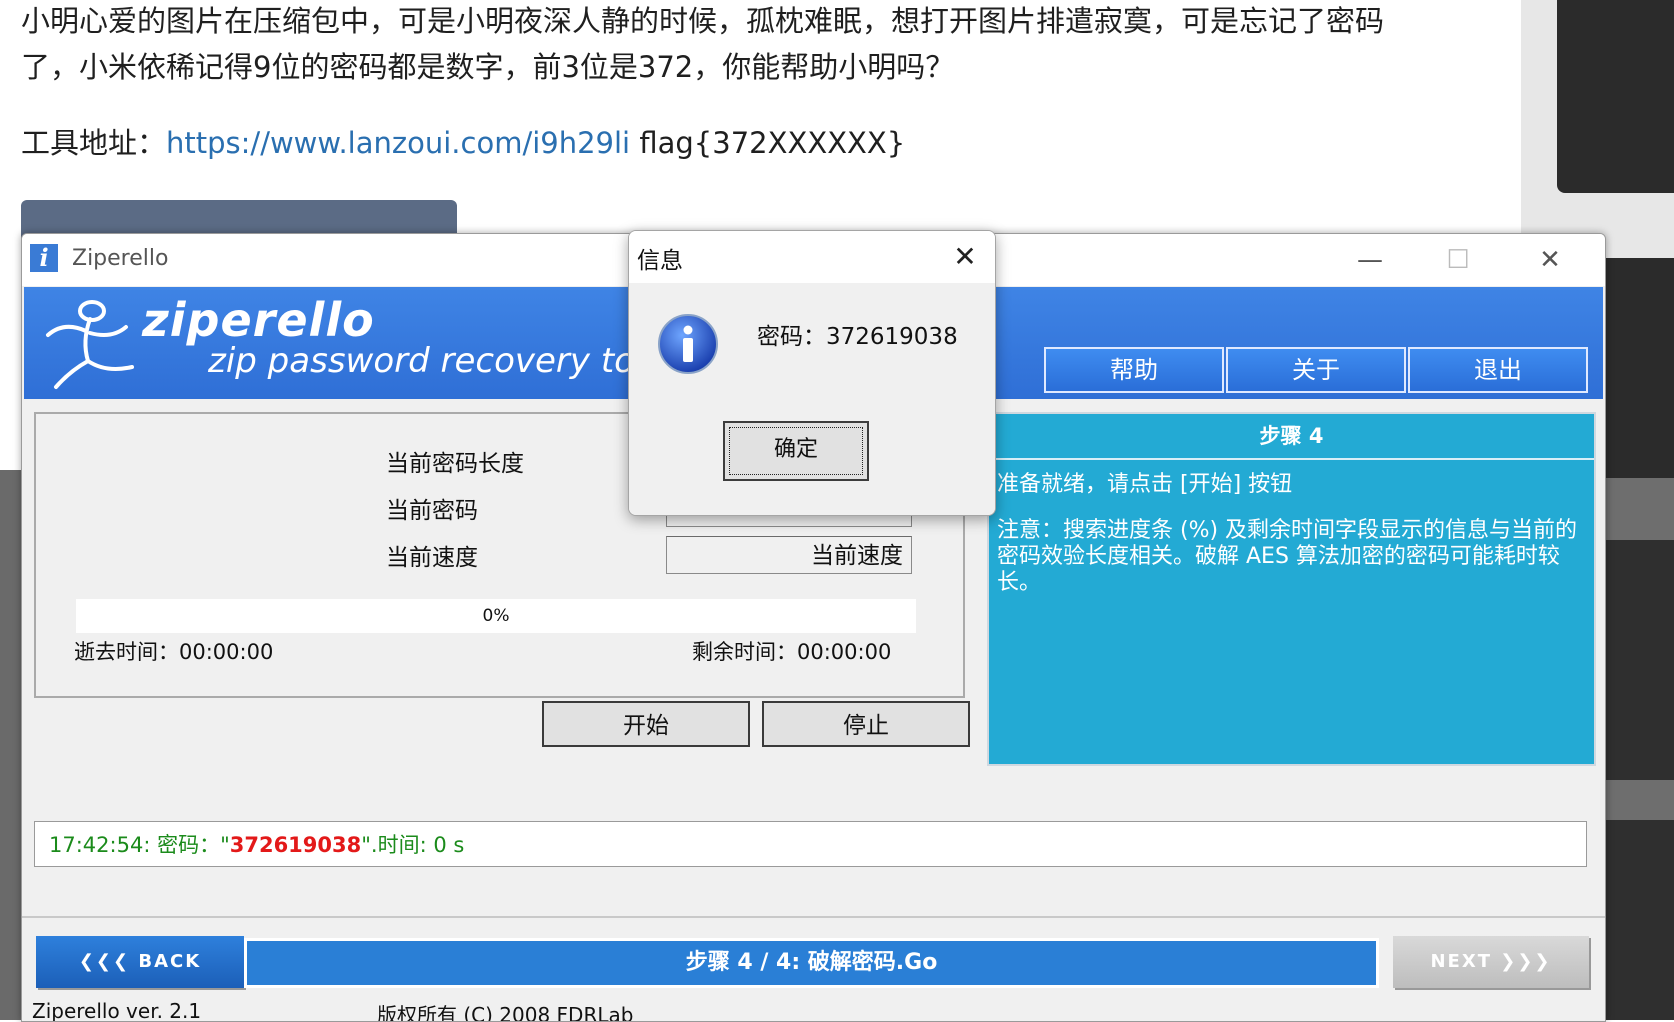 Image resolution: width=1674 pixels, height=1022 pixels. Describe the element at coordinates (94, 143) in the screenshot. I see `tool-label: 工具地址：` at that location.